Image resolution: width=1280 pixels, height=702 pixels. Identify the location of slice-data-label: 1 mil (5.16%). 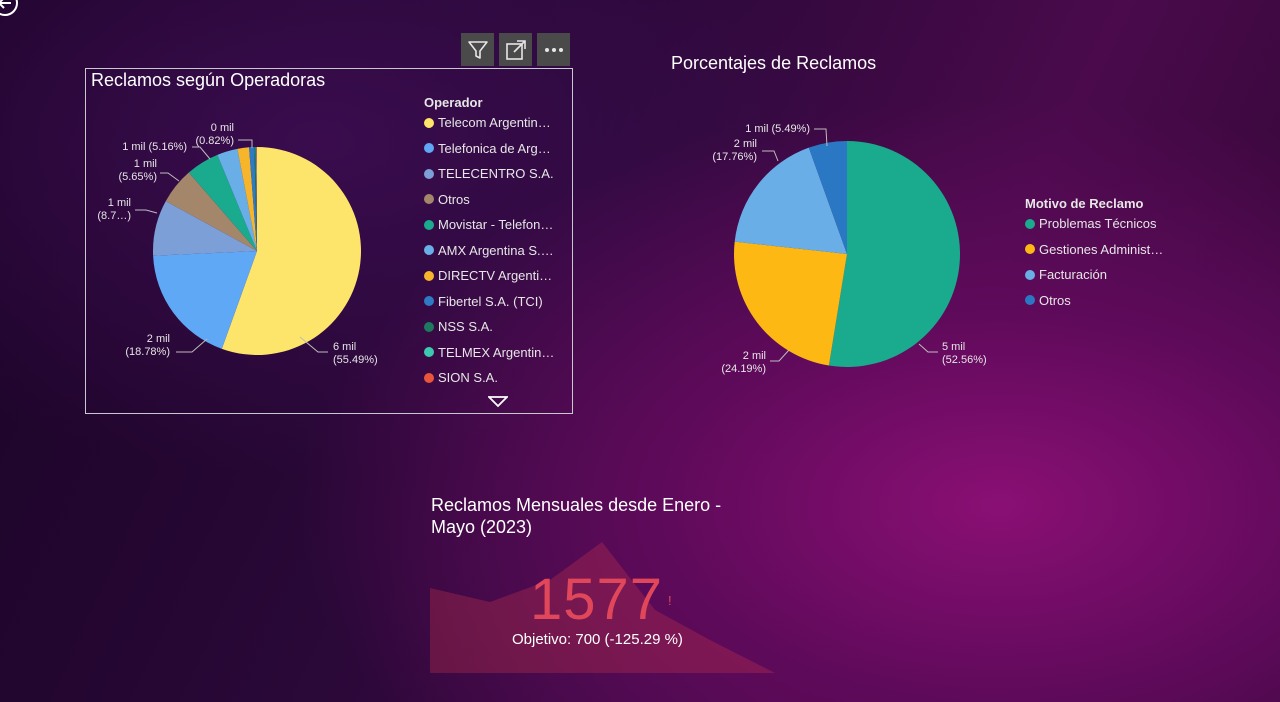
(154, 147).